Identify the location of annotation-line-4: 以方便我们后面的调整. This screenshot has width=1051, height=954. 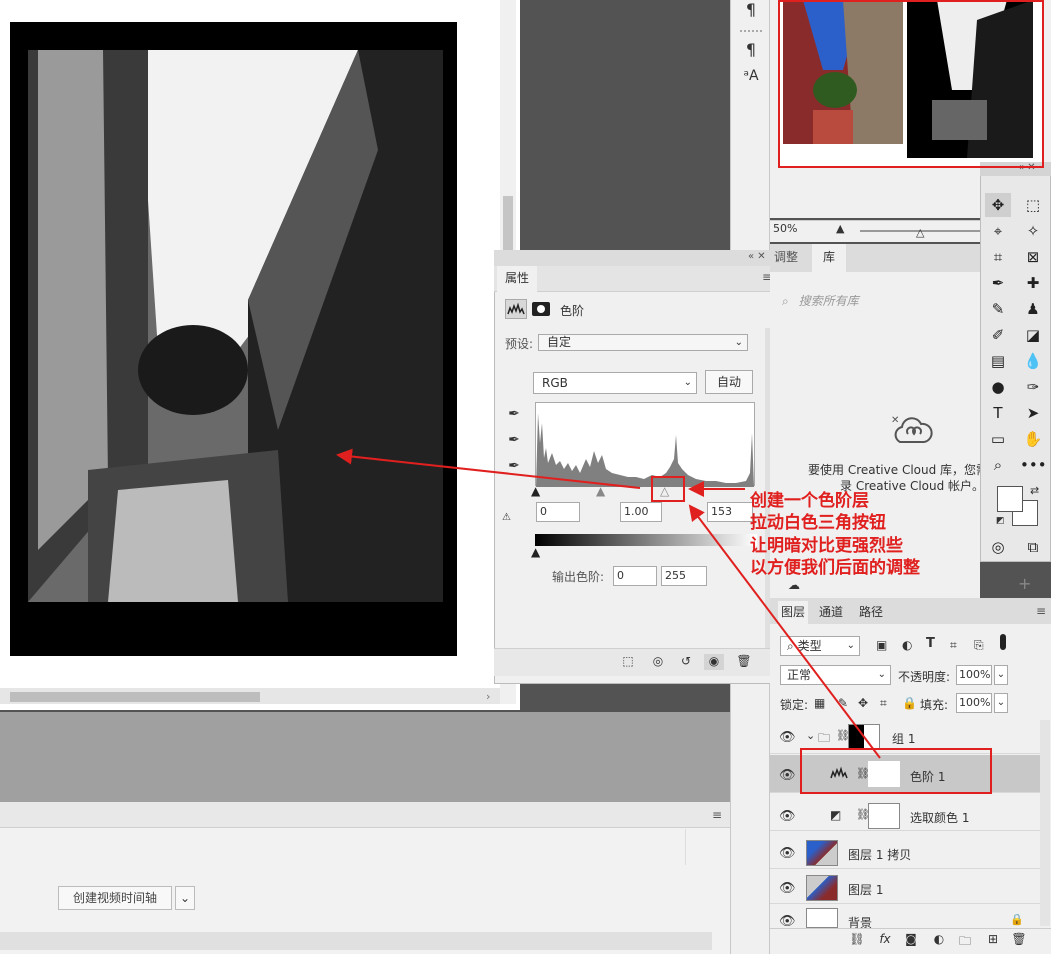
(835, 568).